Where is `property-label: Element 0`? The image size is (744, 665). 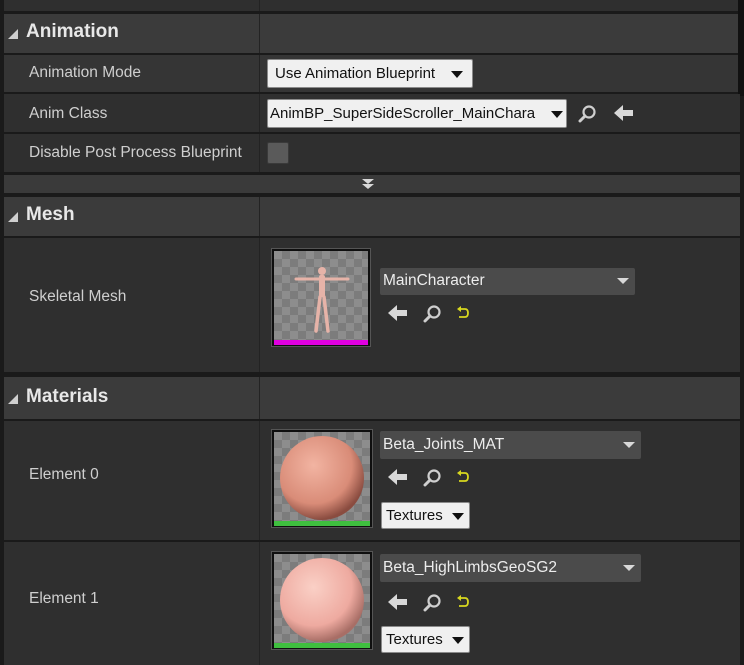
property-label: Element 0 is located at coordinates (64, 474).